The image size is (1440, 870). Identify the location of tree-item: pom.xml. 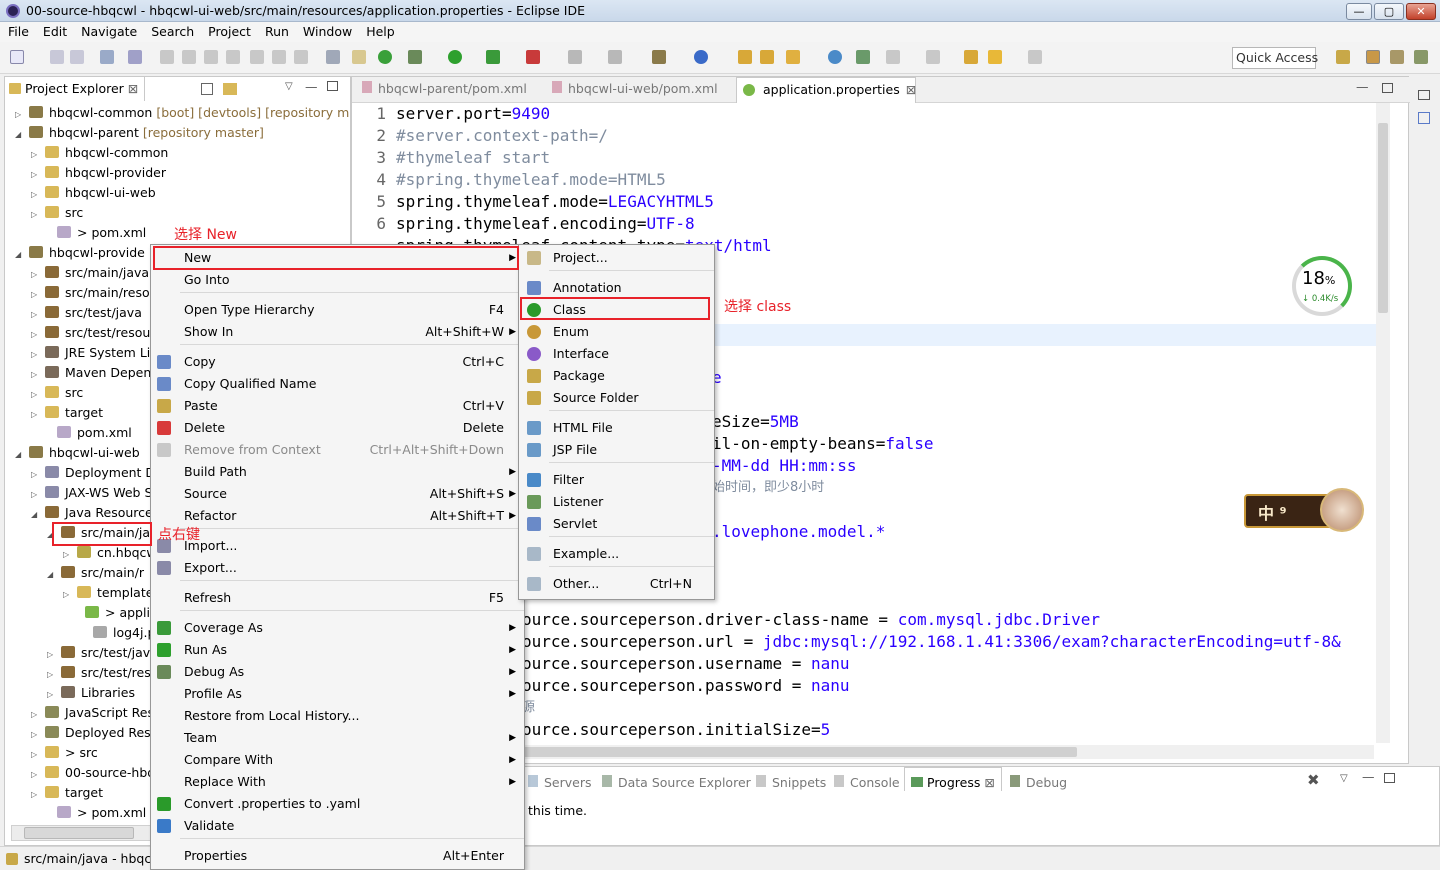
(87, 433).